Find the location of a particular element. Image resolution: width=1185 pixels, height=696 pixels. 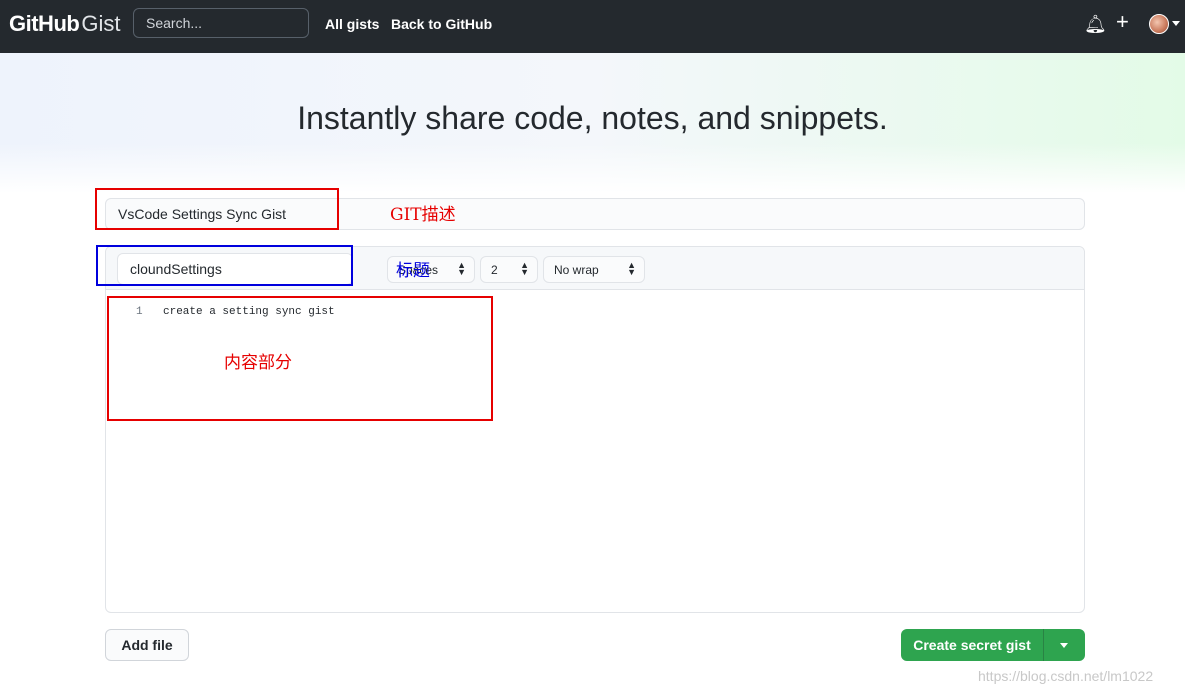

nav-back-to-github: Back to GitHub is located at coordinates (441, 24).